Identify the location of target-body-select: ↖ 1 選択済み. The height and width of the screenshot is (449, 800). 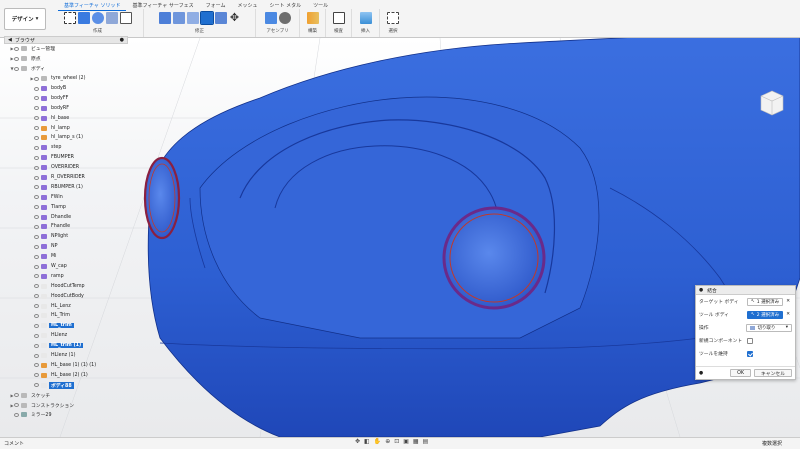
(765, 301).